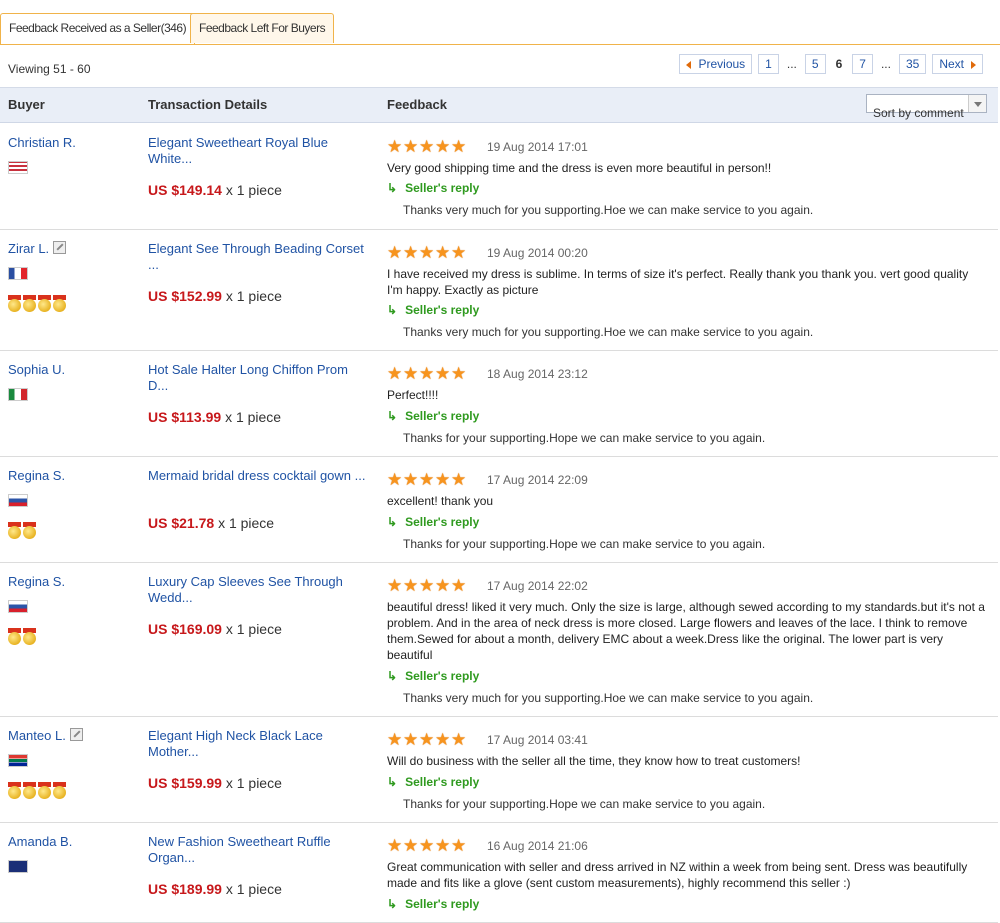 This screenshot has height=923, width=1000. Describe the element at coordinates (537, 374) in the screenshot. I see `feedback-date: 18 Aug 2014 23:12` at that location.